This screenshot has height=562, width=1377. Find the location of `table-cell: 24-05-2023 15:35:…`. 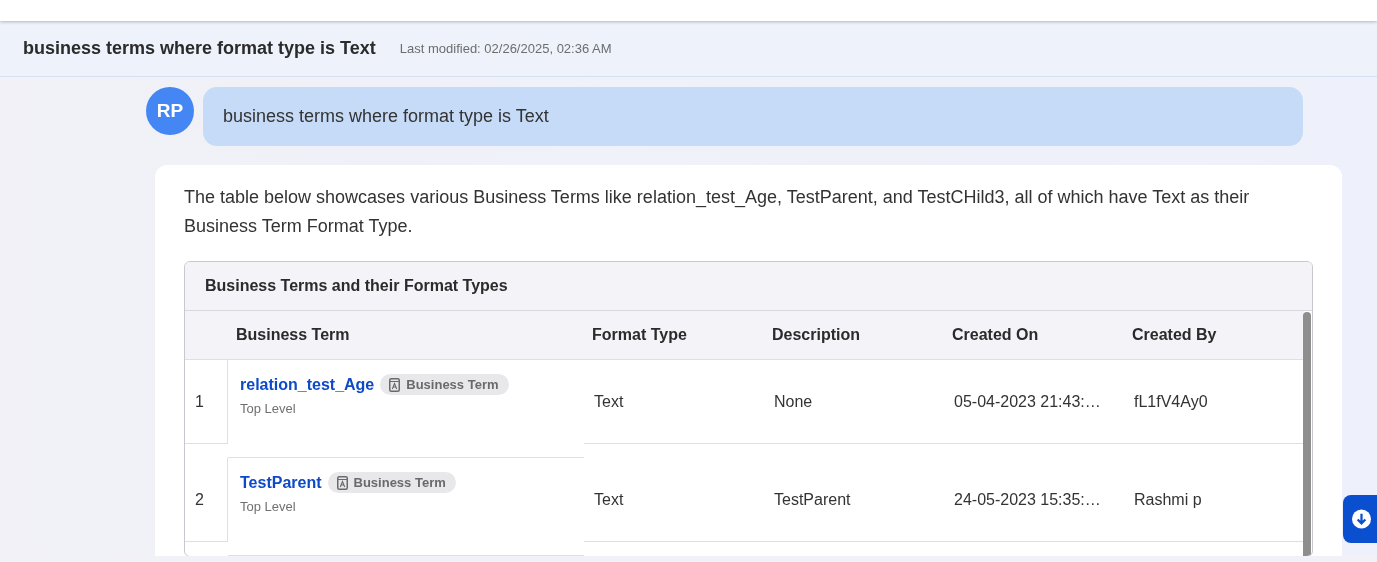

table-cell: 24-05-2023 15:35:… is located at coordinates (1034, 500).